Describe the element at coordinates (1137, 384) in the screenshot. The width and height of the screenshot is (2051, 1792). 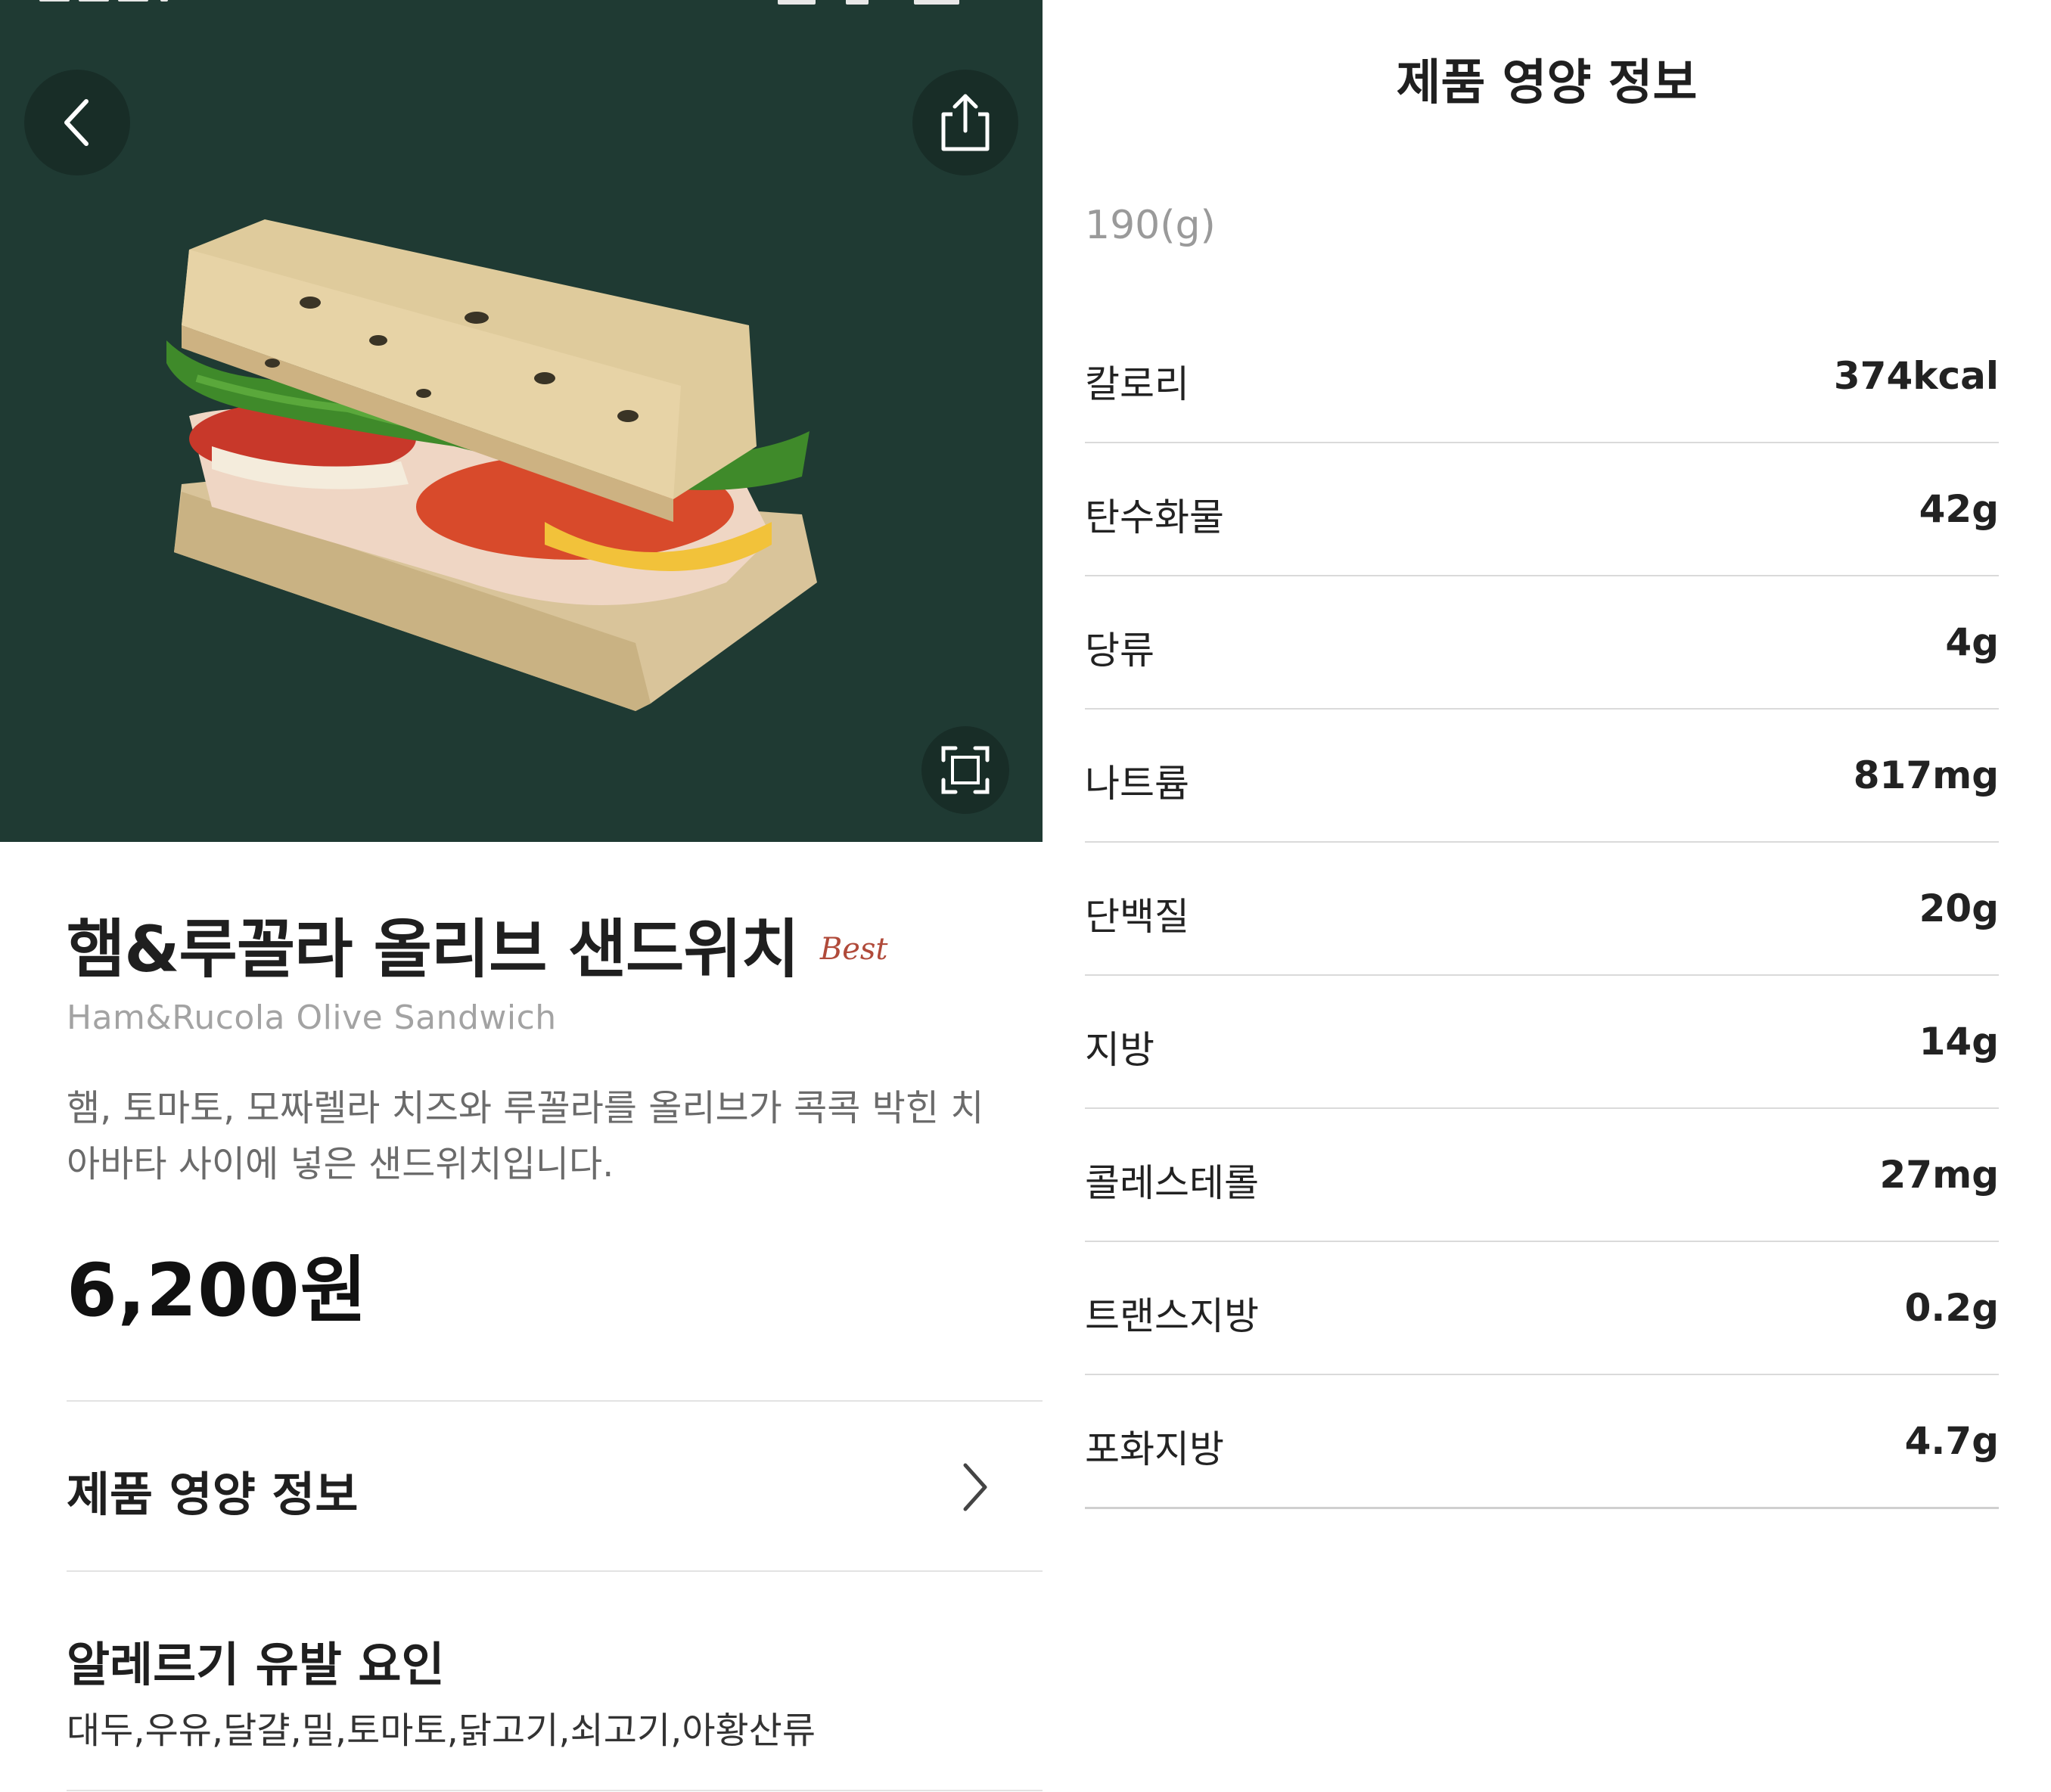
I see `nutrient-name: 칼로리` at that location.